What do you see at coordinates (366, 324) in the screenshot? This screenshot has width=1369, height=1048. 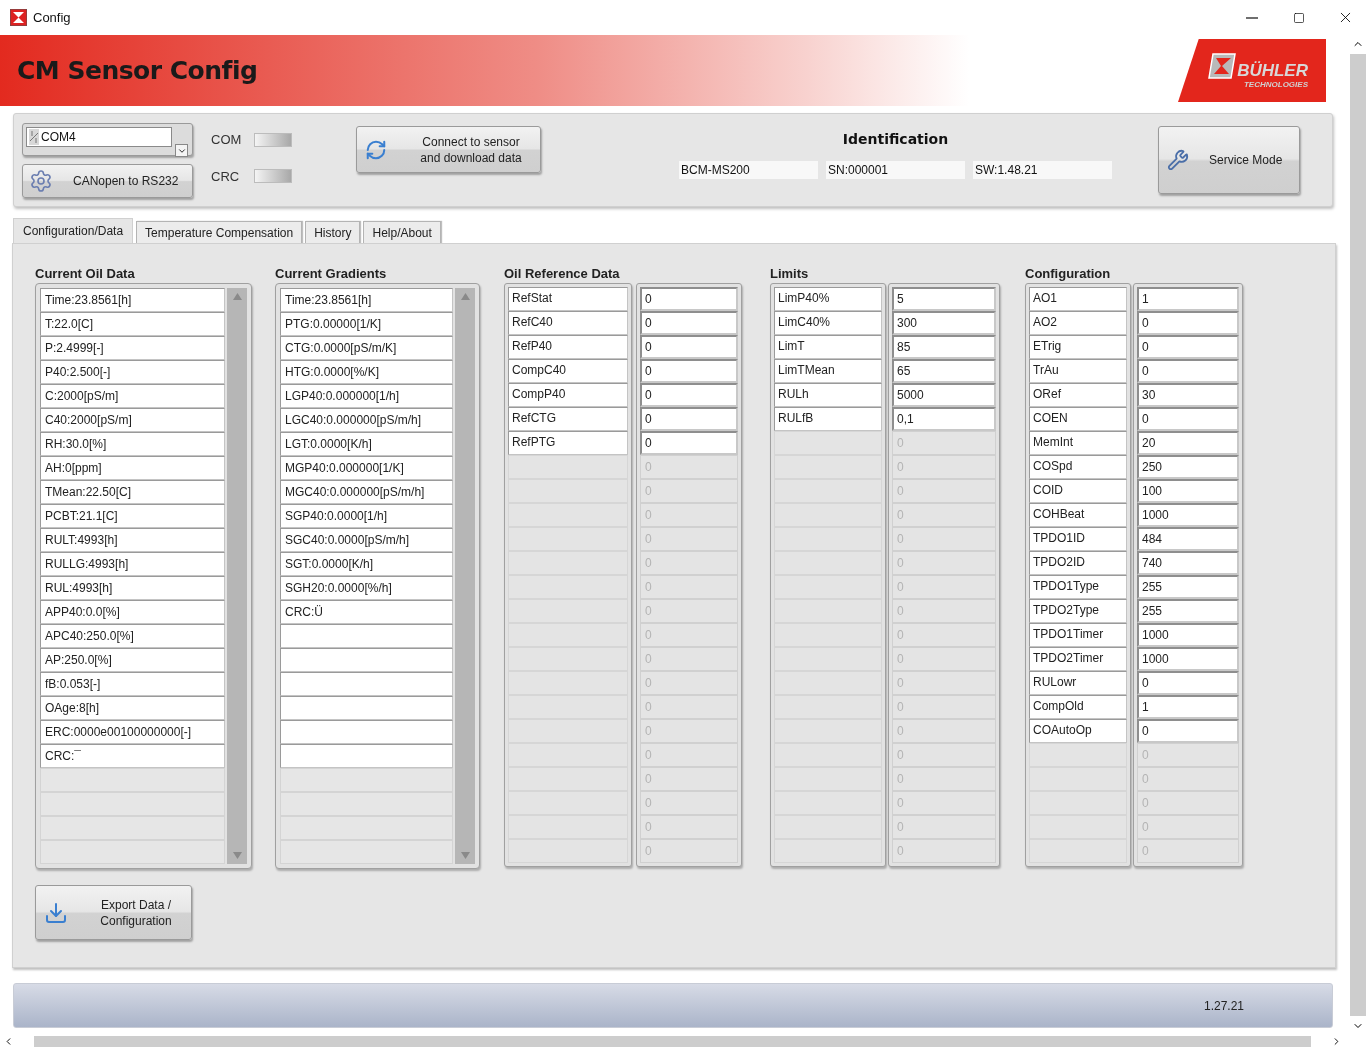 I see `list-item: PTG:0.00000[1/K]` at bounding box center [366, 324].